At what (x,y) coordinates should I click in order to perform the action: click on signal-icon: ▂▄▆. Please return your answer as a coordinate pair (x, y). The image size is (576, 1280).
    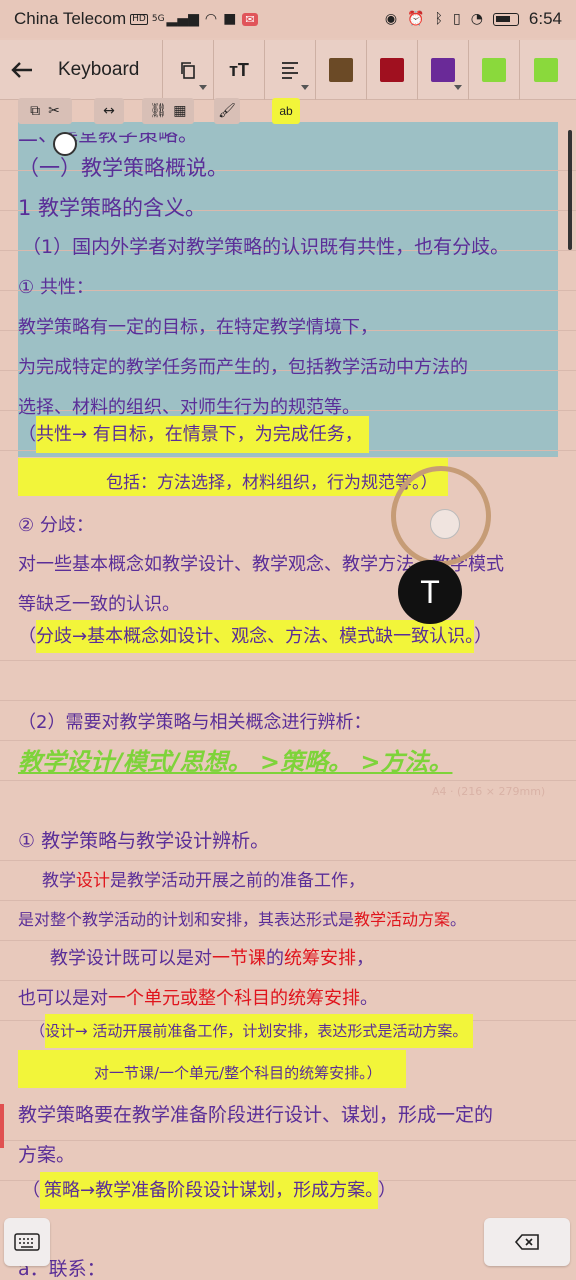
    Looking at the image, I should click on (182, 19).